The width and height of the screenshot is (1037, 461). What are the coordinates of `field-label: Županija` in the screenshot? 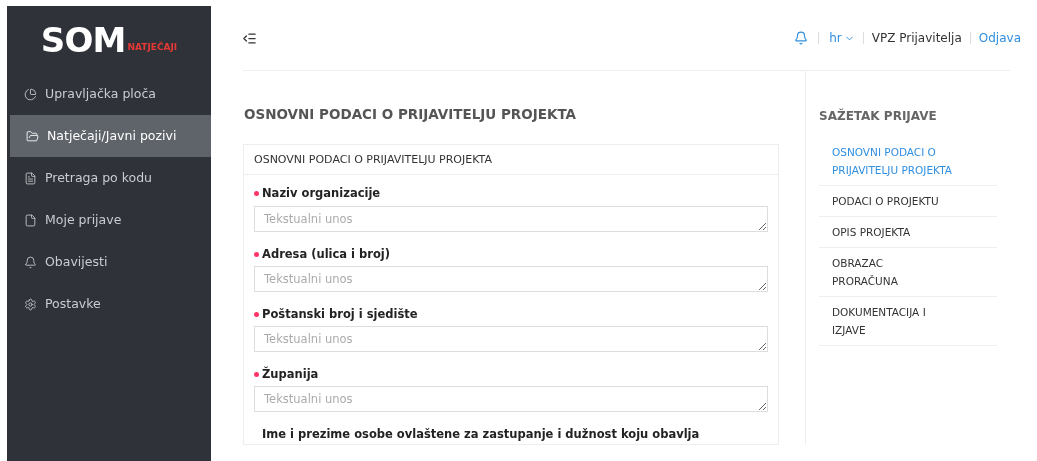 It's located at (290, 374).